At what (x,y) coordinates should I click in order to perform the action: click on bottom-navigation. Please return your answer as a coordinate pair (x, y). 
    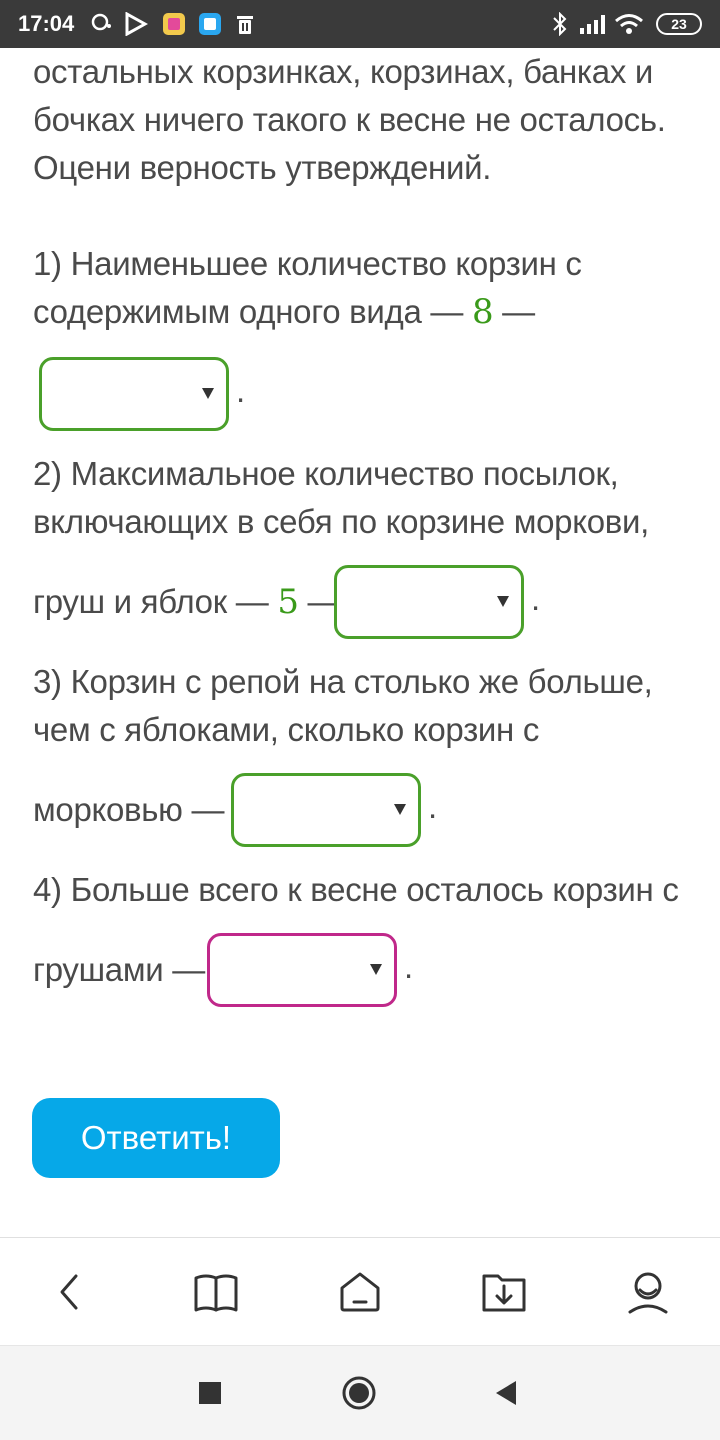
    Looking at the image, I should click on (360, 1291).